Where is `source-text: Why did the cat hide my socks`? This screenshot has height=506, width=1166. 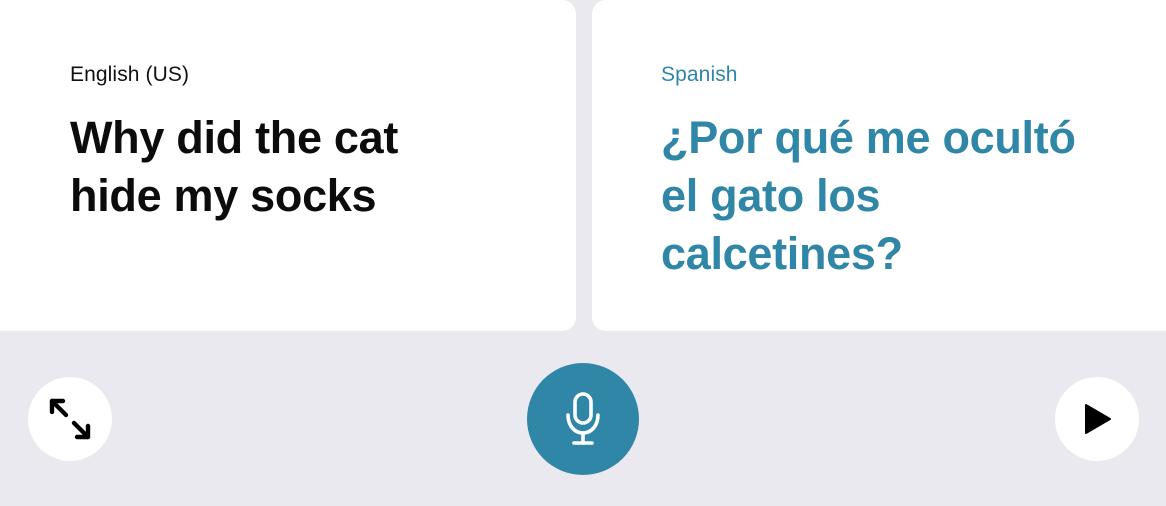
source-text: Why did the cat hide my socks is located at coordinates (234, 166).